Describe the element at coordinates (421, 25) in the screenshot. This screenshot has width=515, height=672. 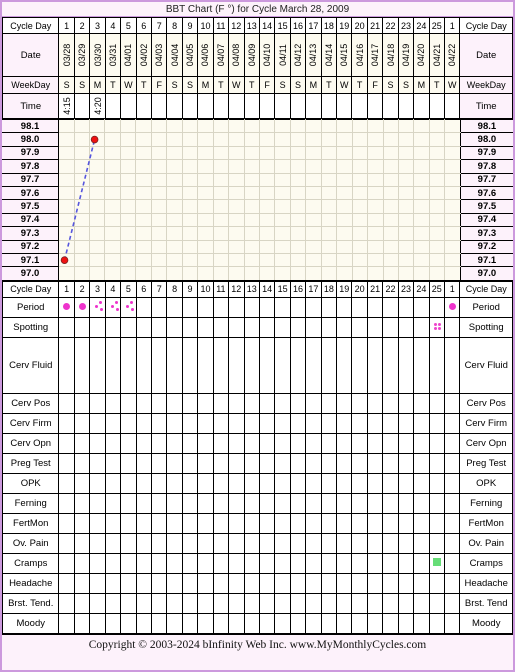
I see `cycle-day-header-24: 24` at that location.